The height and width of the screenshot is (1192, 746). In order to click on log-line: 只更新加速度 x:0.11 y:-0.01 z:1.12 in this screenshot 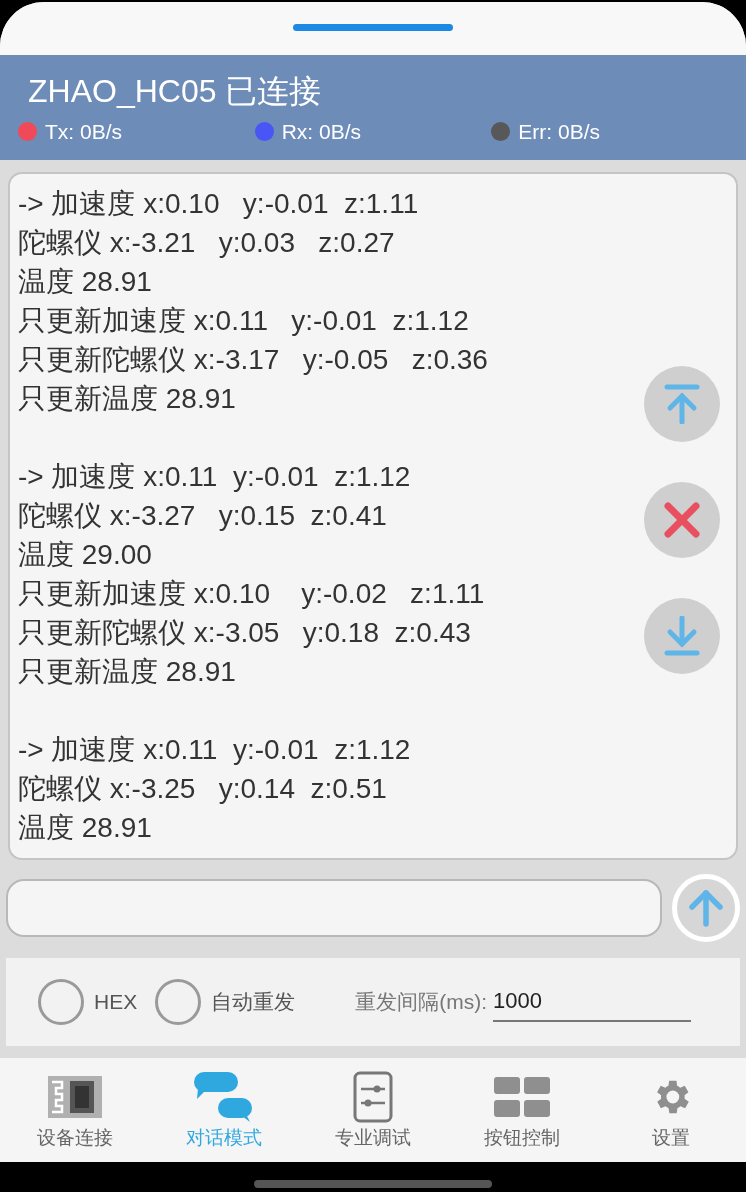, I will do `click(243, 321)`.